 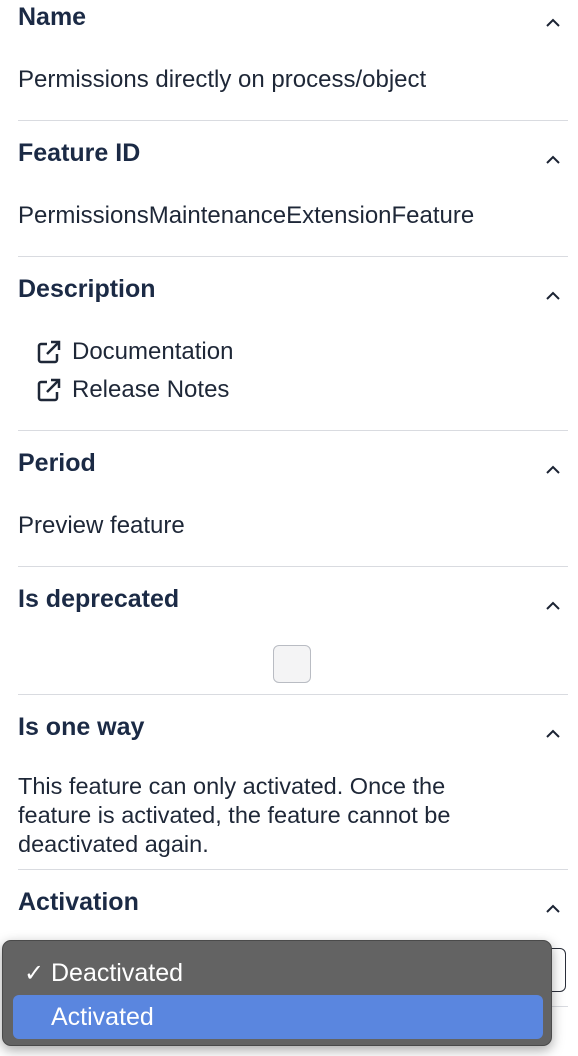 I want to click on description-line: deactivated again., so click(x=113, y=844).